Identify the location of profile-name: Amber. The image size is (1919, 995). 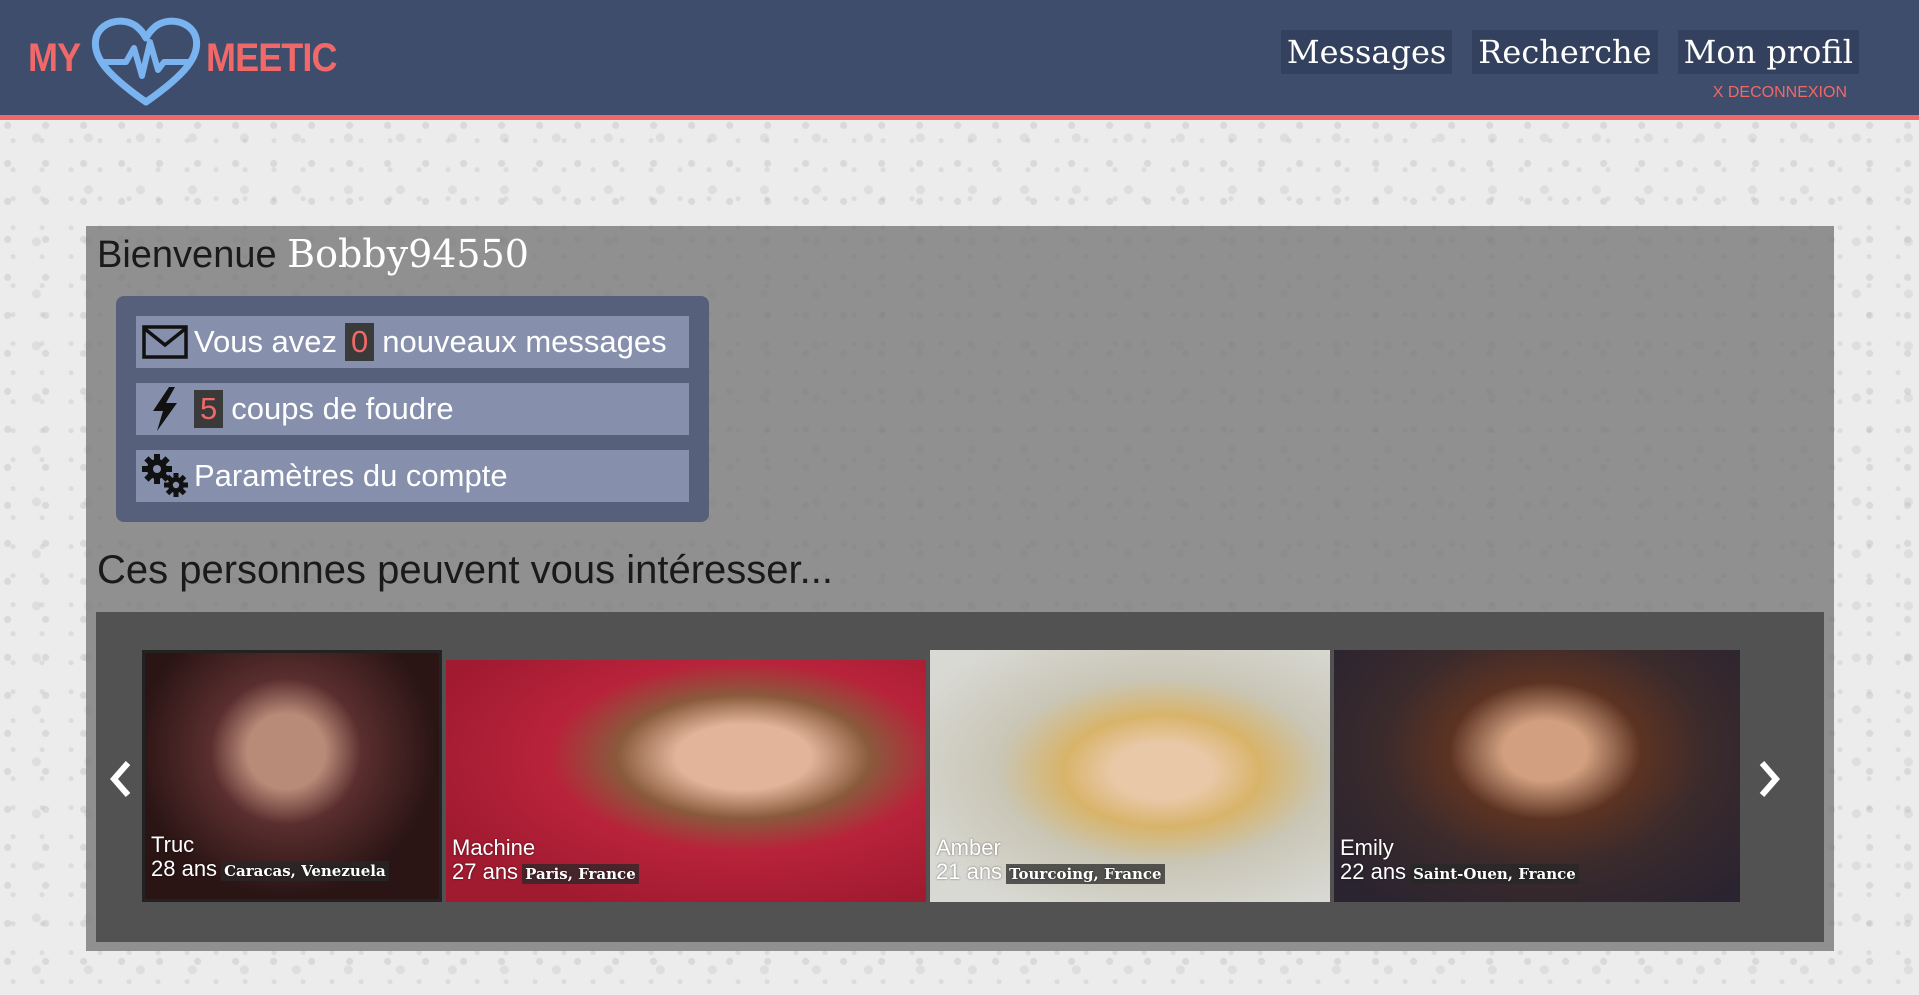
(968, 847).